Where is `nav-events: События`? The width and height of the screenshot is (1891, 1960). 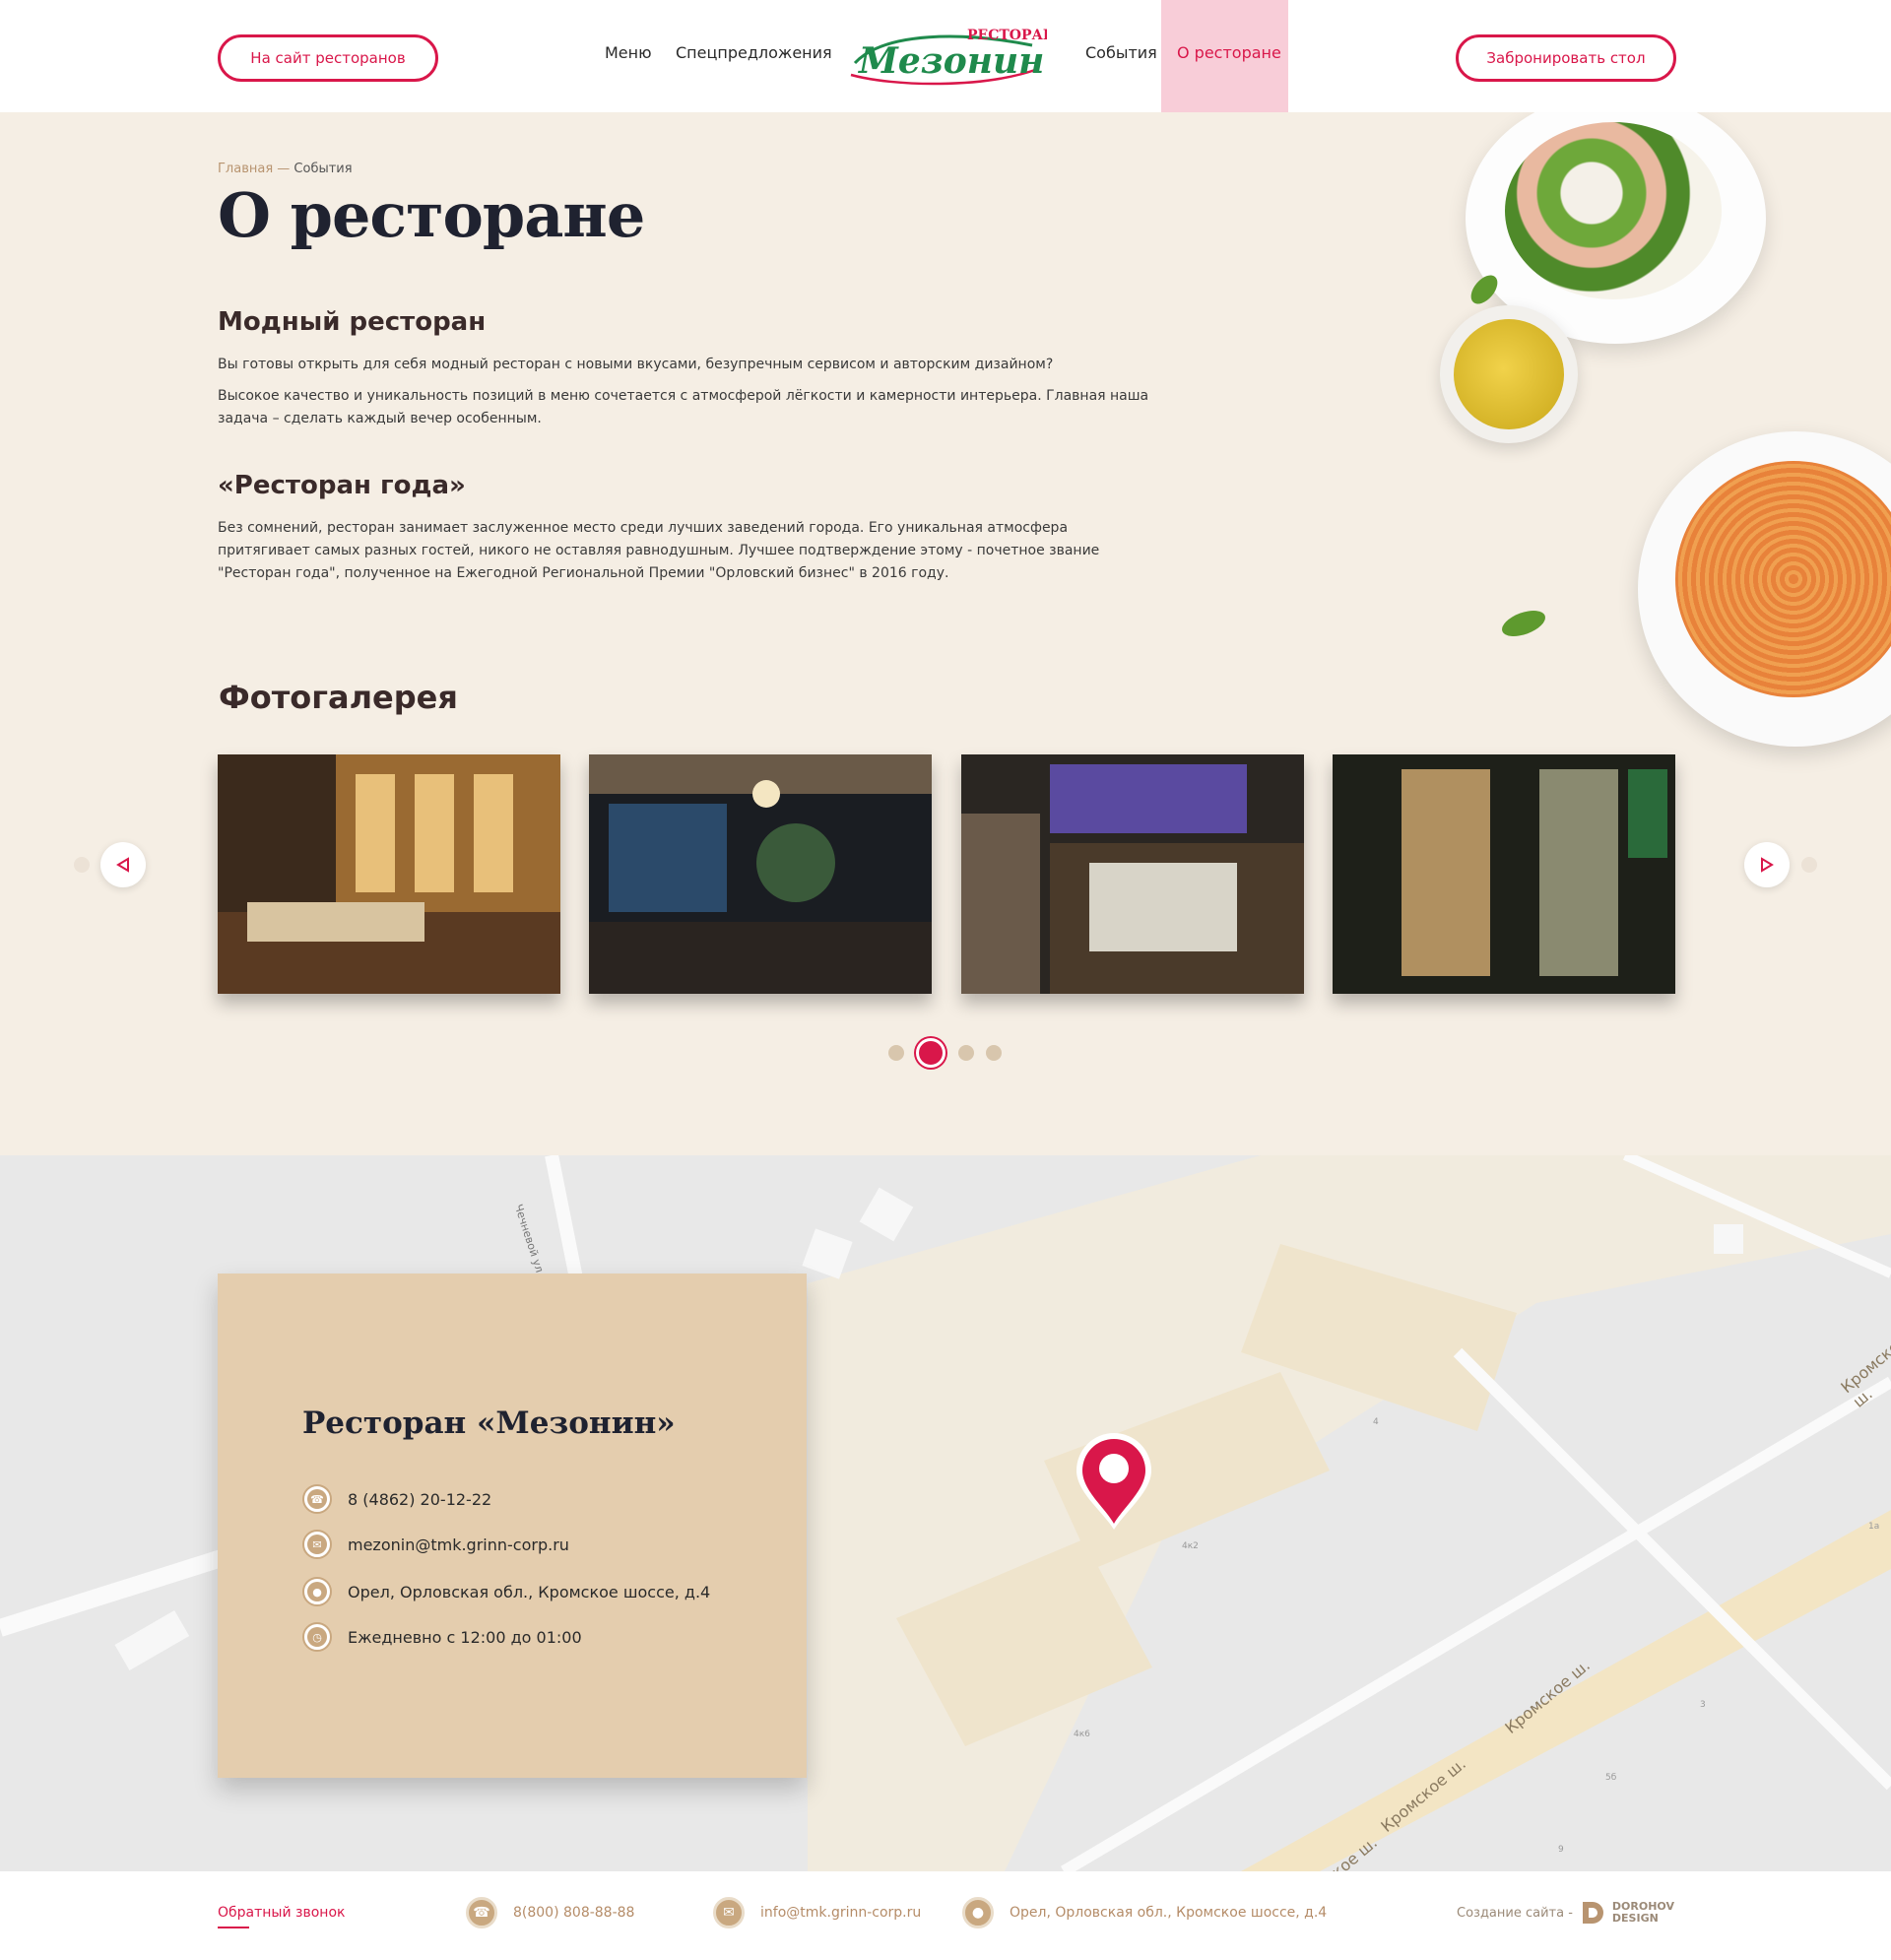
nav-events: События is located at coordinates (1121, 53).